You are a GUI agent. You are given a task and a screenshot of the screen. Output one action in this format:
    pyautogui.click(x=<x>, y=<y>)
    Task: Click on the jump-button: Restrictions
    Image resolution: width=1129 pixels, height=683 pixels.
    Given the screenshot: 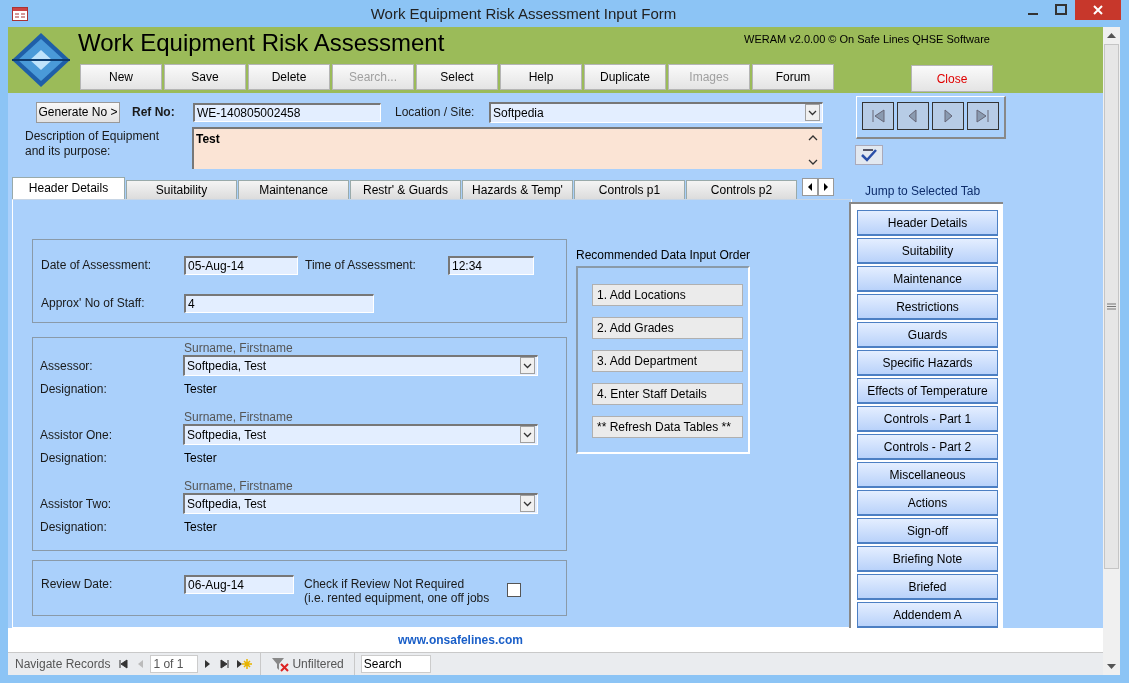 What is the action you would take?
    pyautogui.click(x=927, y=307)
    